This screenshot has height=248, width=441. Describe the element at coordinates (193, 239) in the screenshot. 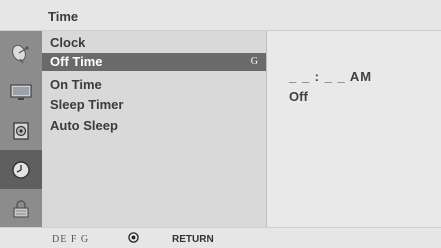

I see `return-label: RETURN` at that location.